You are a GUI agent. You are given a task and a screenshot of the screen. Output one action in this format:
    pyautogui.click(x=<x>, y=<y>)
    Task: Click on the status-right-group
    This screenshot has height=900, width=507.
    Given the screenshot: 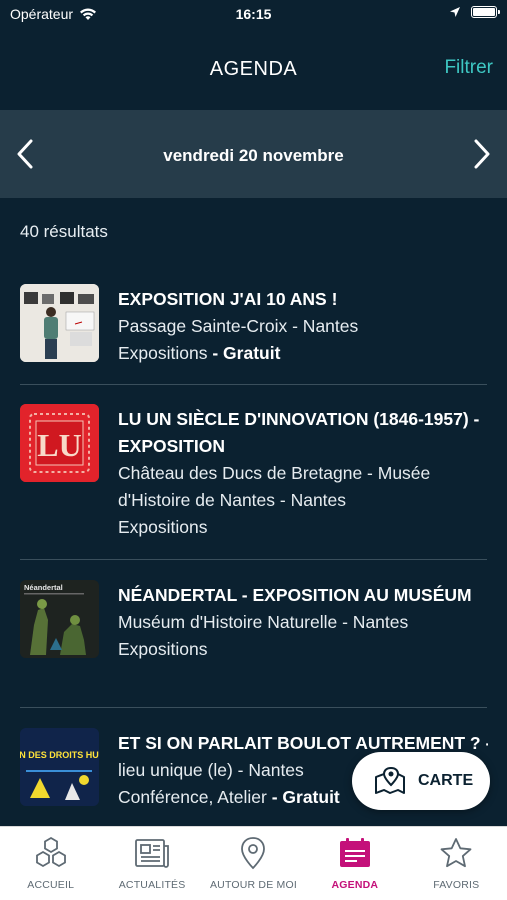 What is the action you would take?
    pyautogui.click(x=474, y=12)
    